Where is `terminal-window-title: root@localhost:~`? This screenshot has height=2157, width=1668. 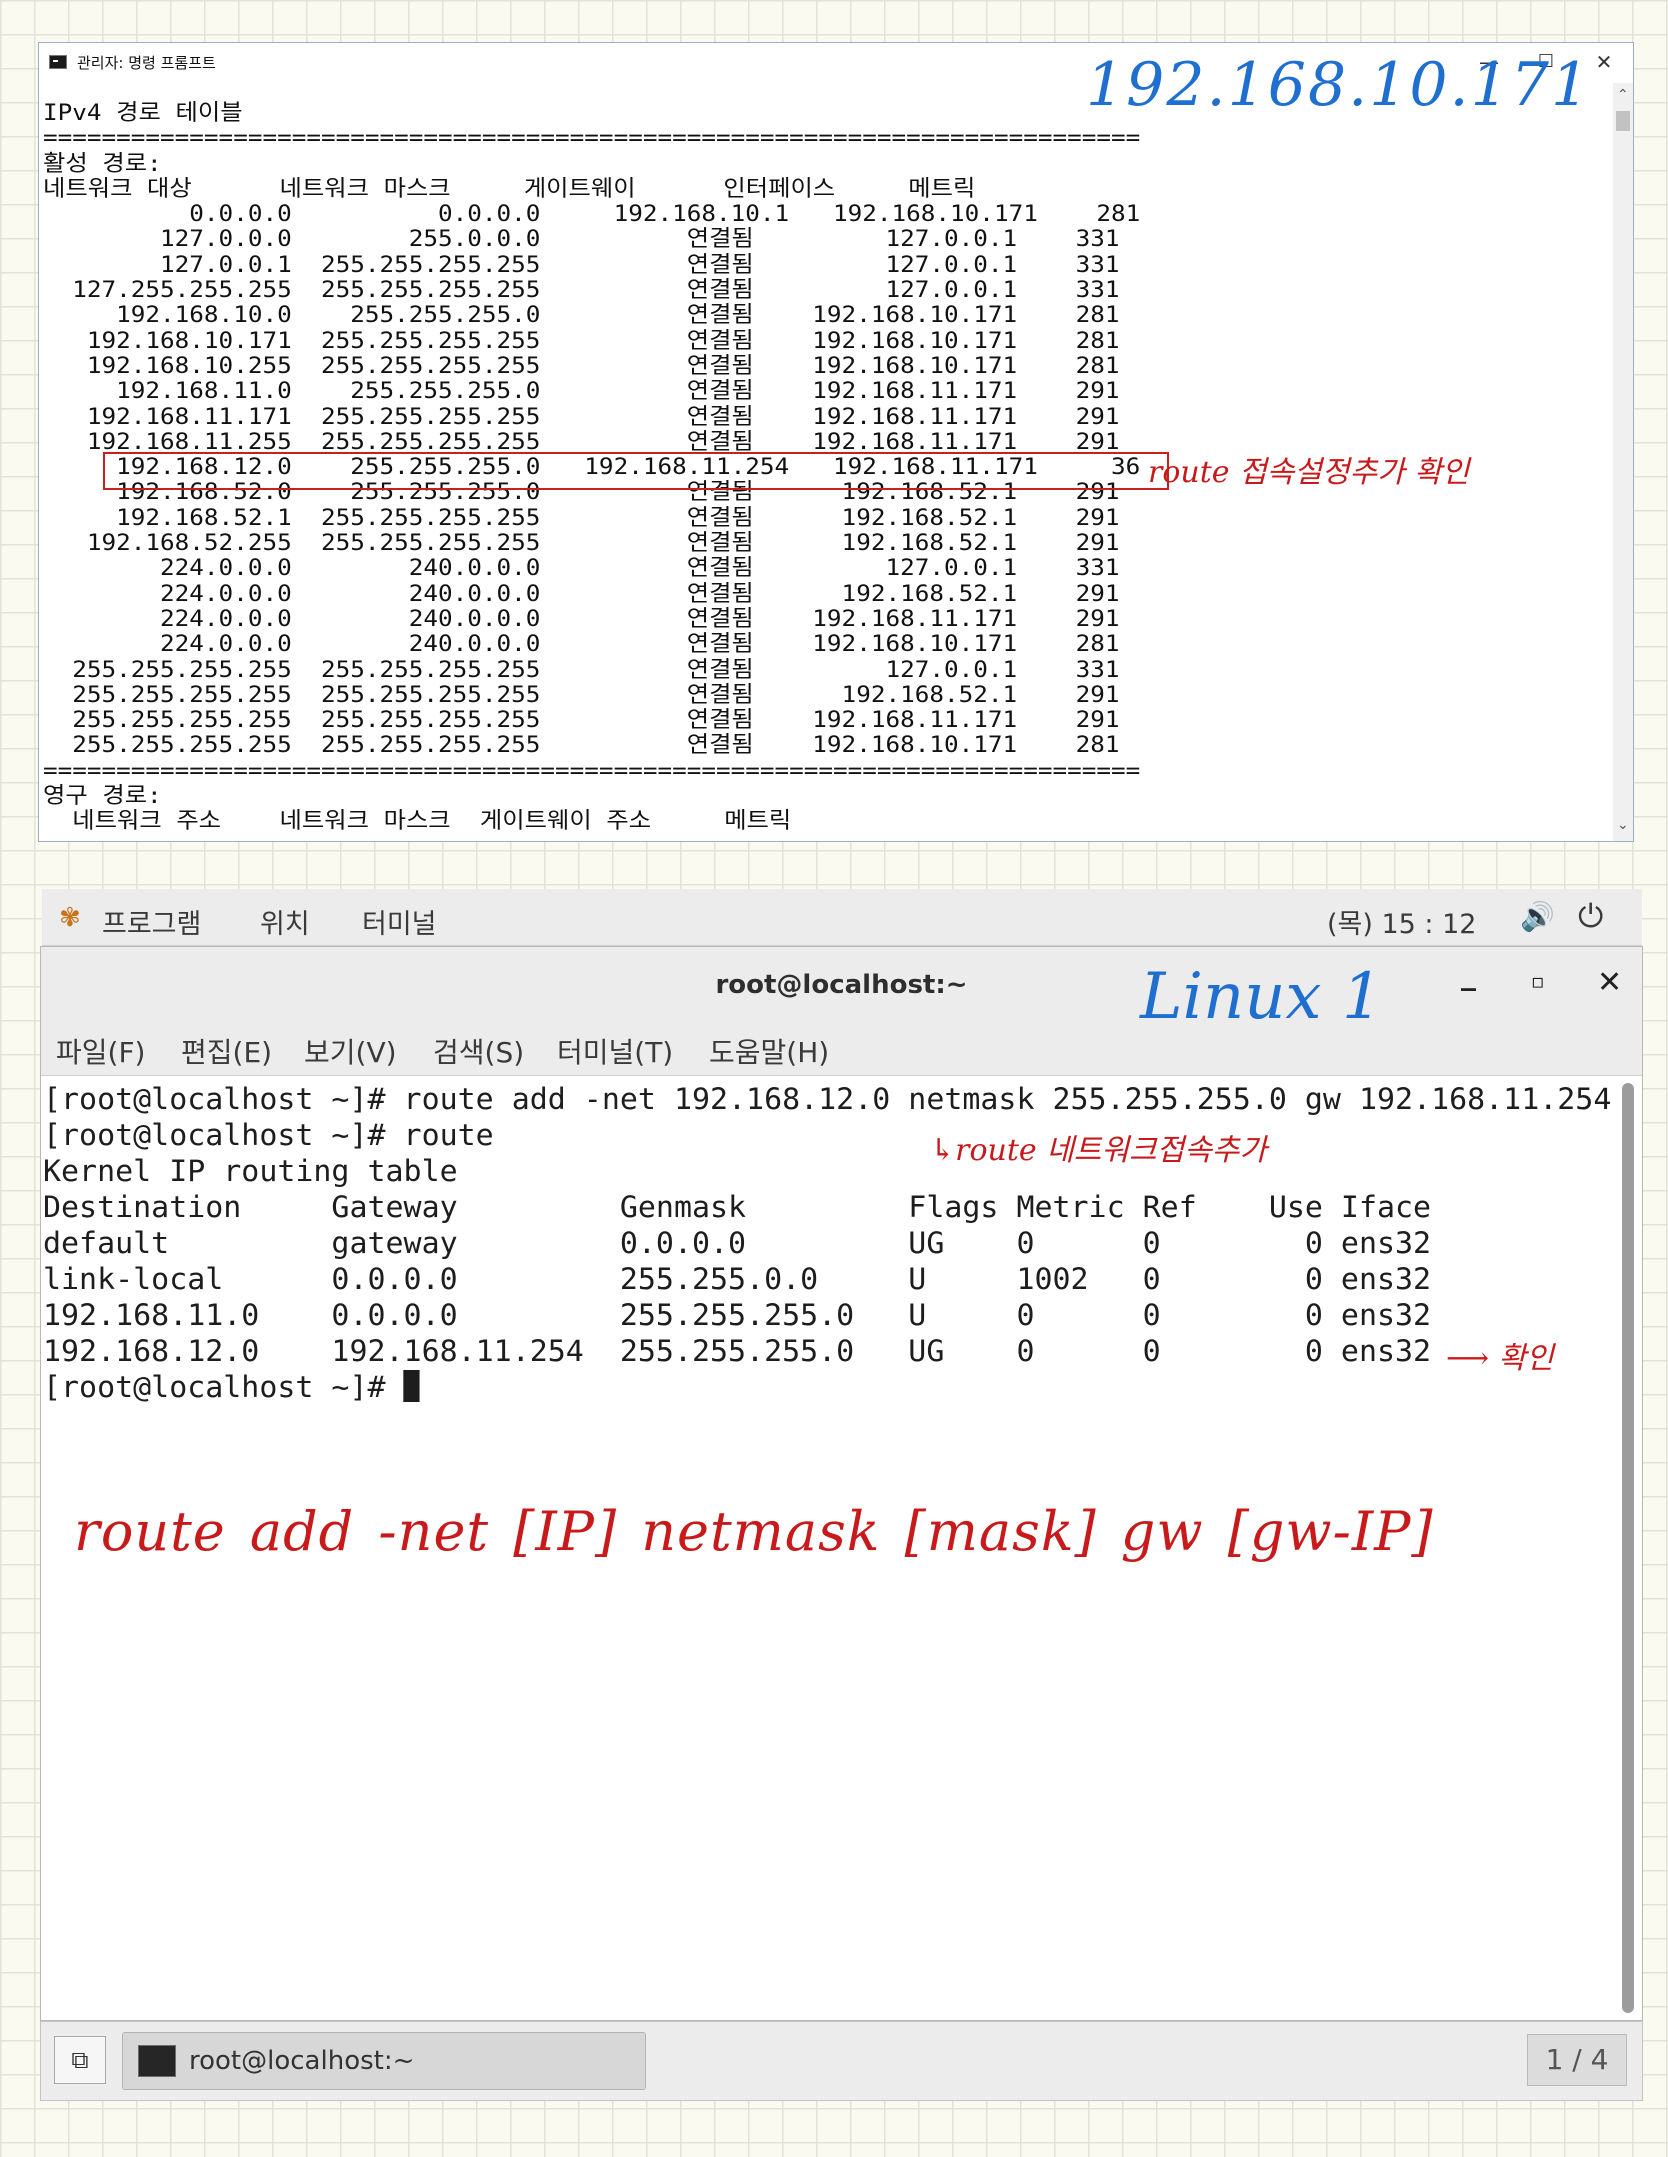
terminal-window-title: root@localhost:~ is located at coordinates (841, 985).